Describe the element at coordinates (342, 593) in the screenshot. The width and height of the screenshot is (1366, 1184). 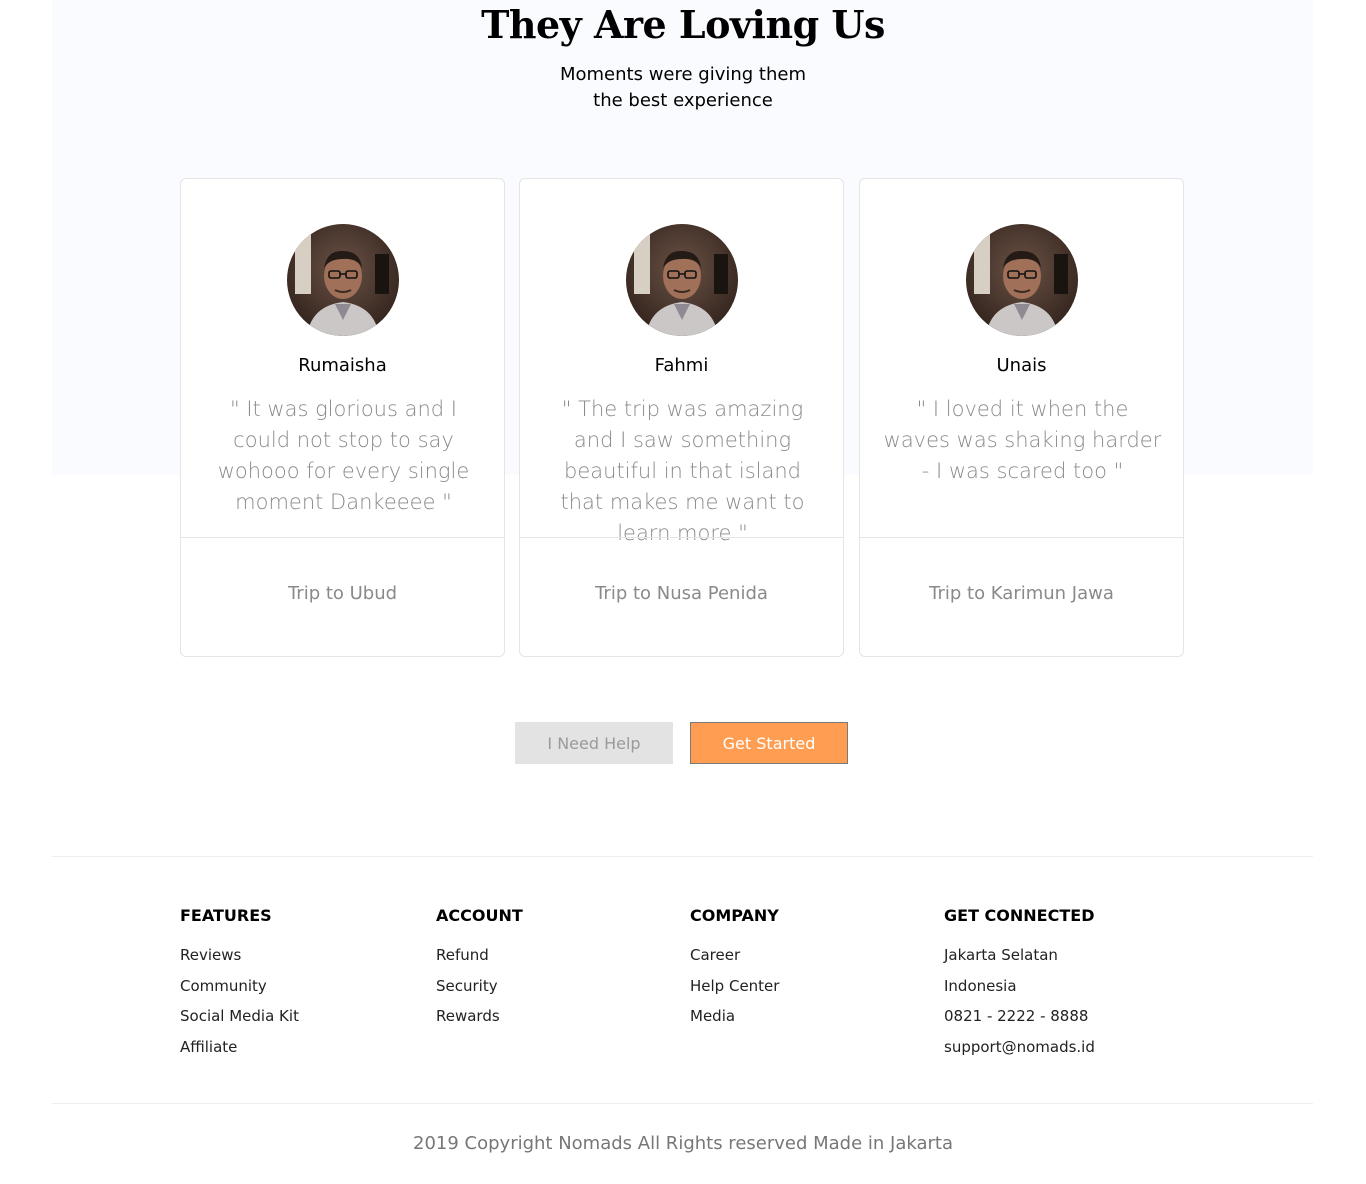
I see `trip-label: Trip to Ubud` at that location.